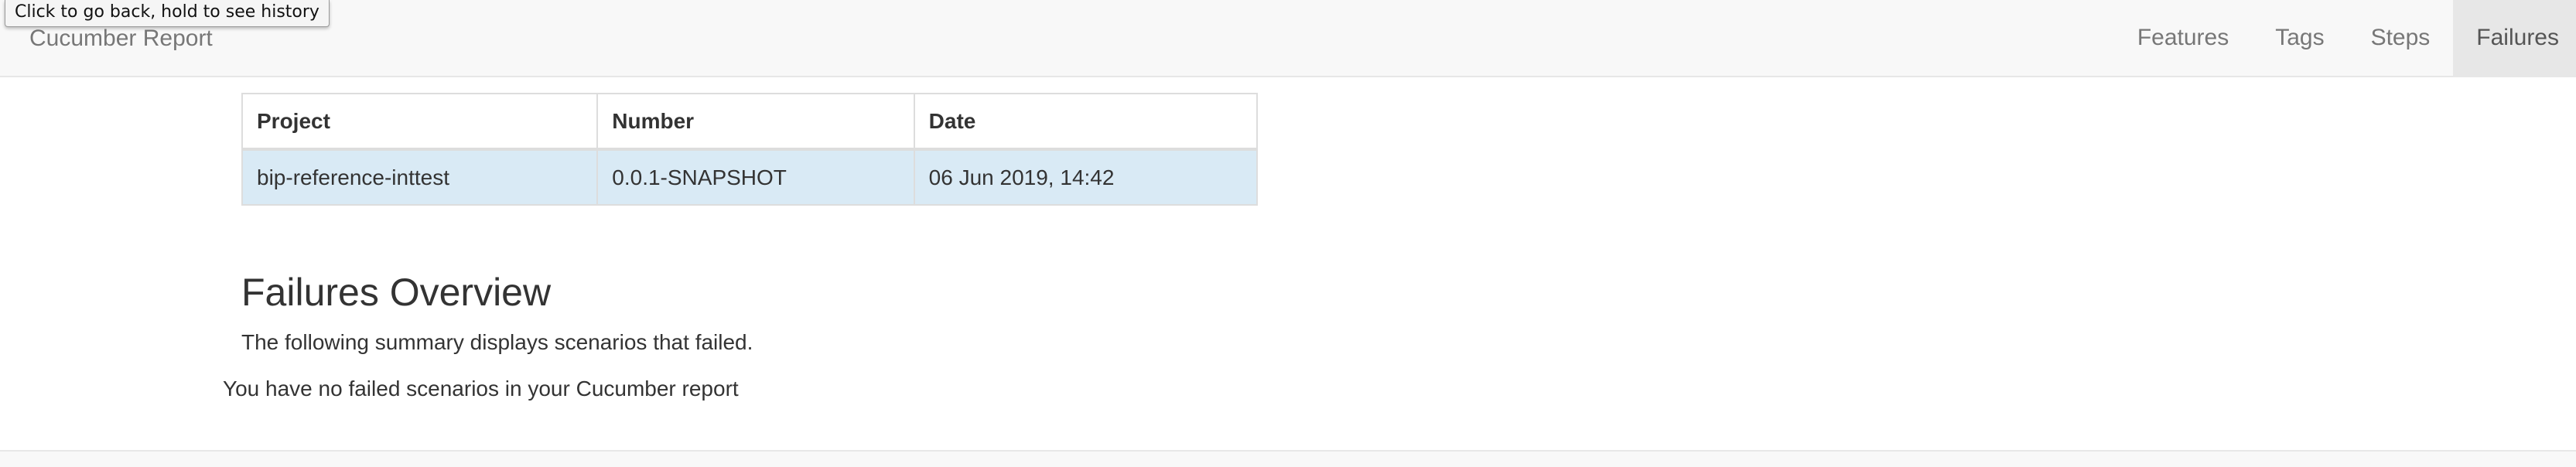 The height and width of the screenshot is (467, 2576). What do you see at coordinates (1288, 458) in the screenshot?
I see `page-footer` at bounding box center [1288, 458].